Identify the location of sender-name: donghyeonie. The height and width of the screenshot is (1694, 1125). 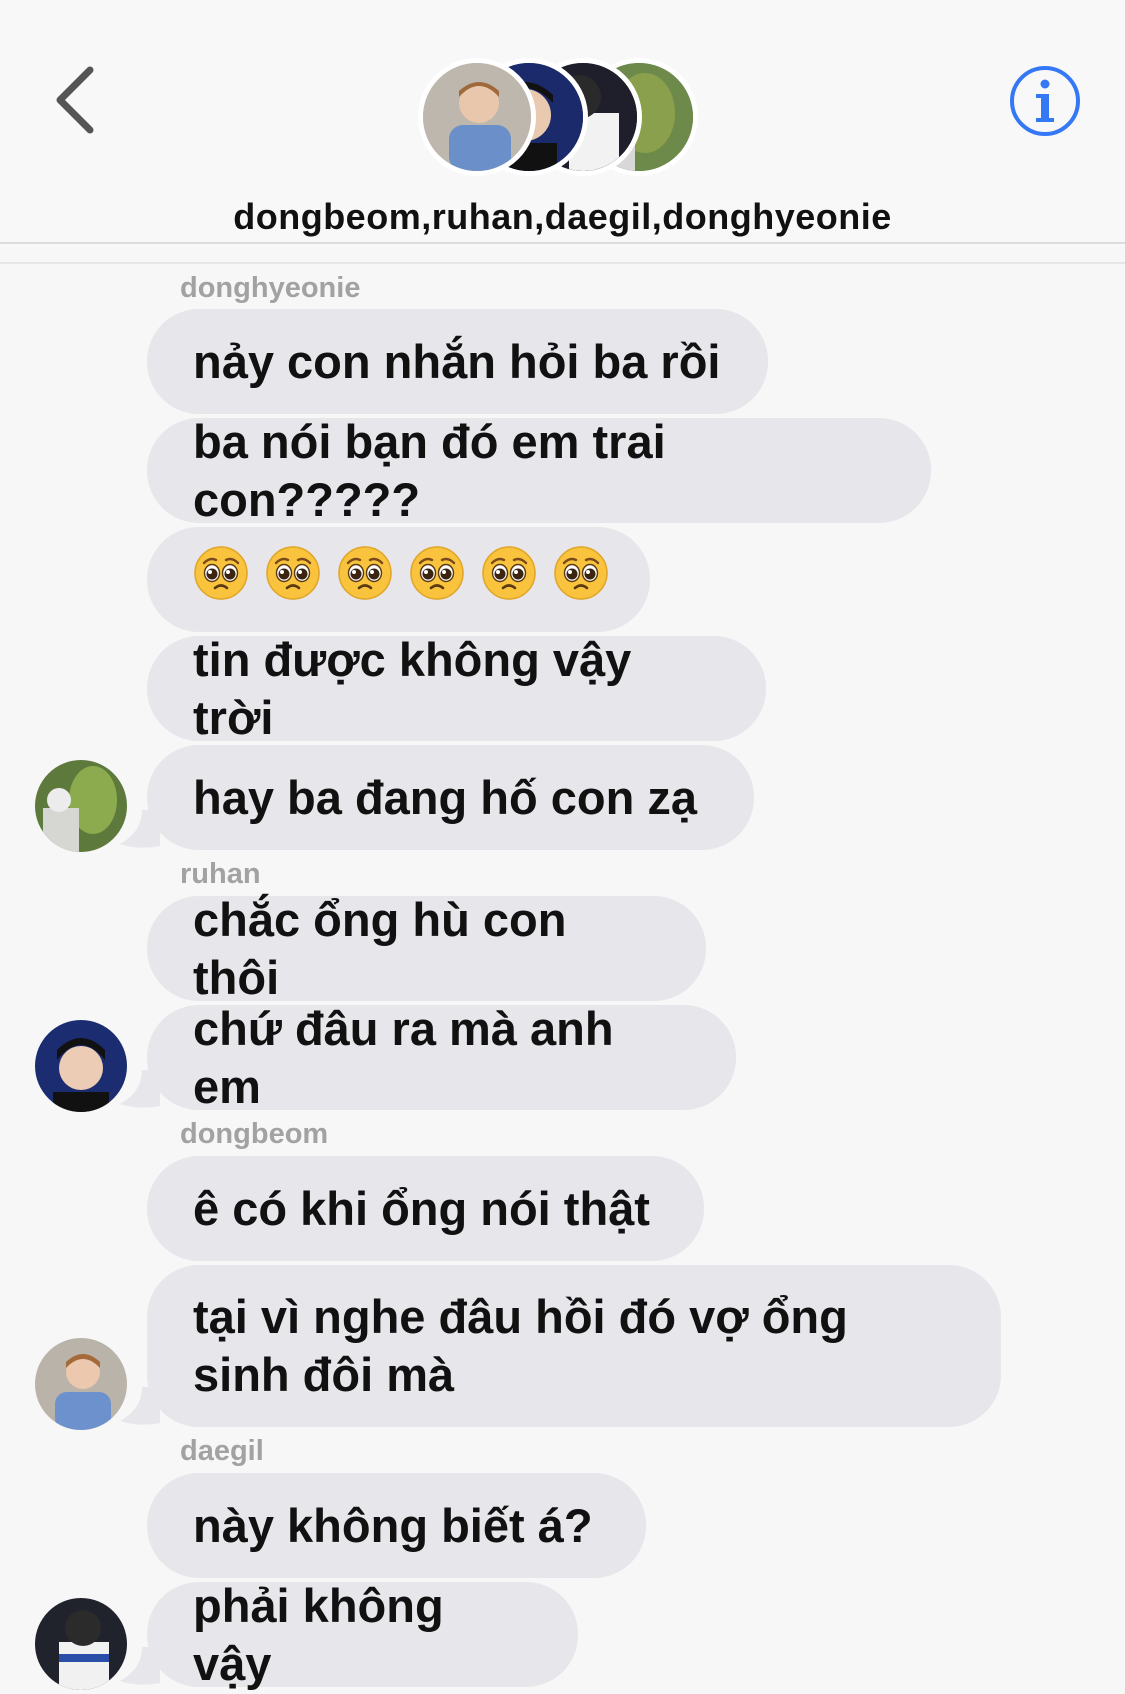
(270, 288).